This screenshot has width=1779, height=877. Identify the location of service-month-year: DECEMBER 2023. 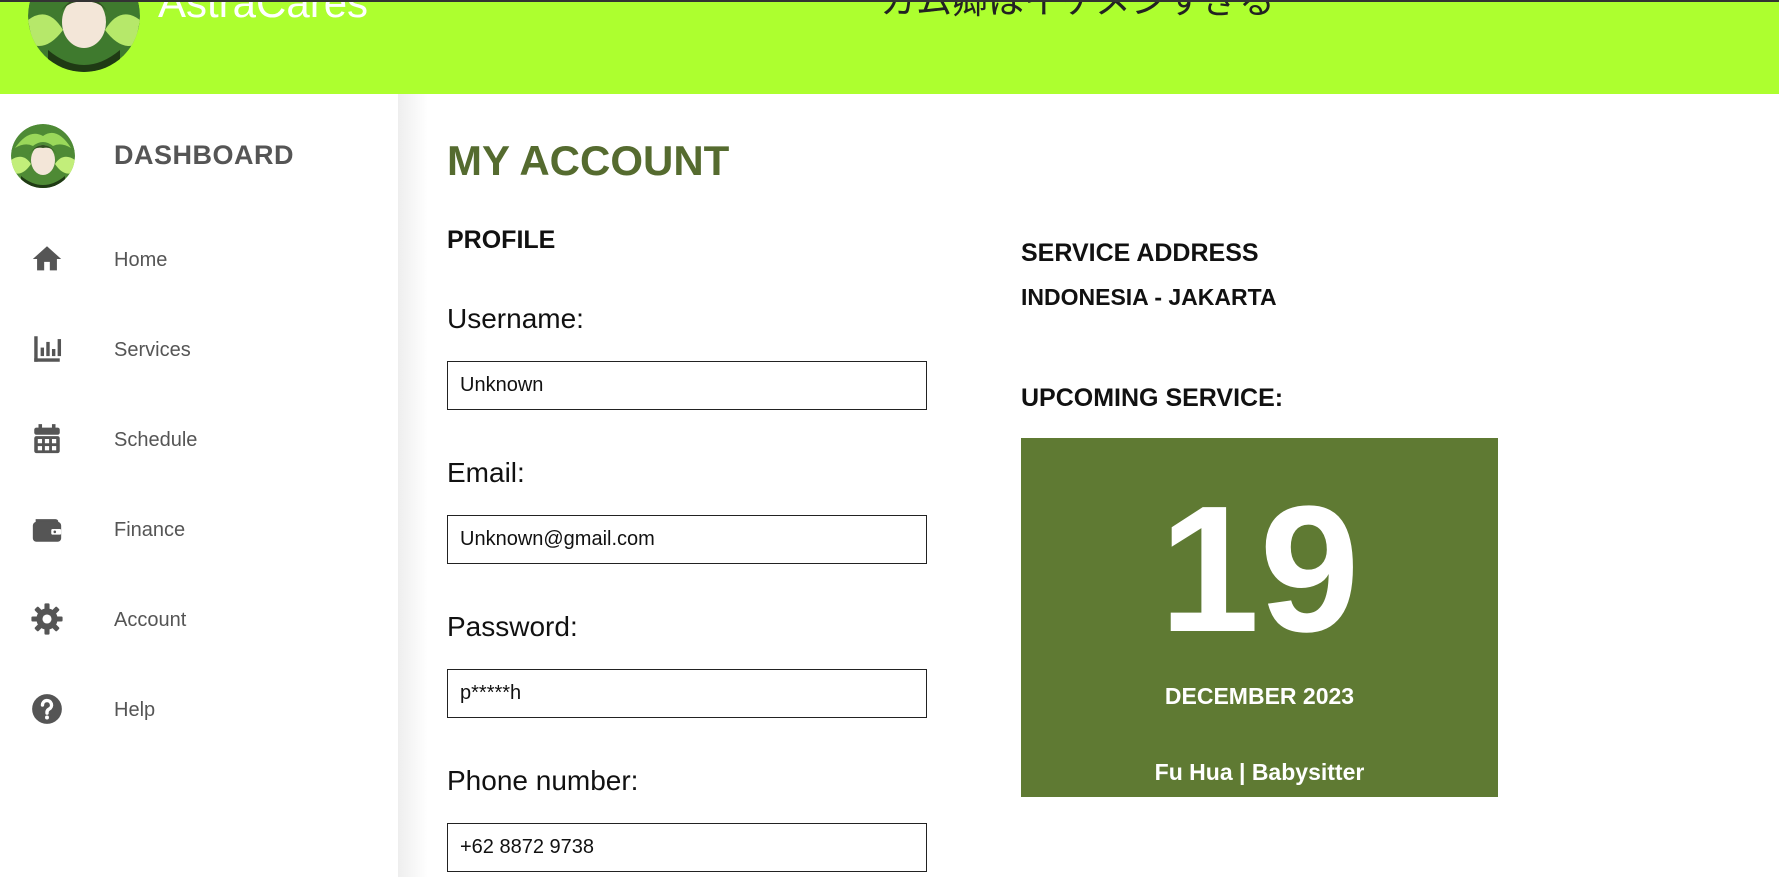
(1259, 696).